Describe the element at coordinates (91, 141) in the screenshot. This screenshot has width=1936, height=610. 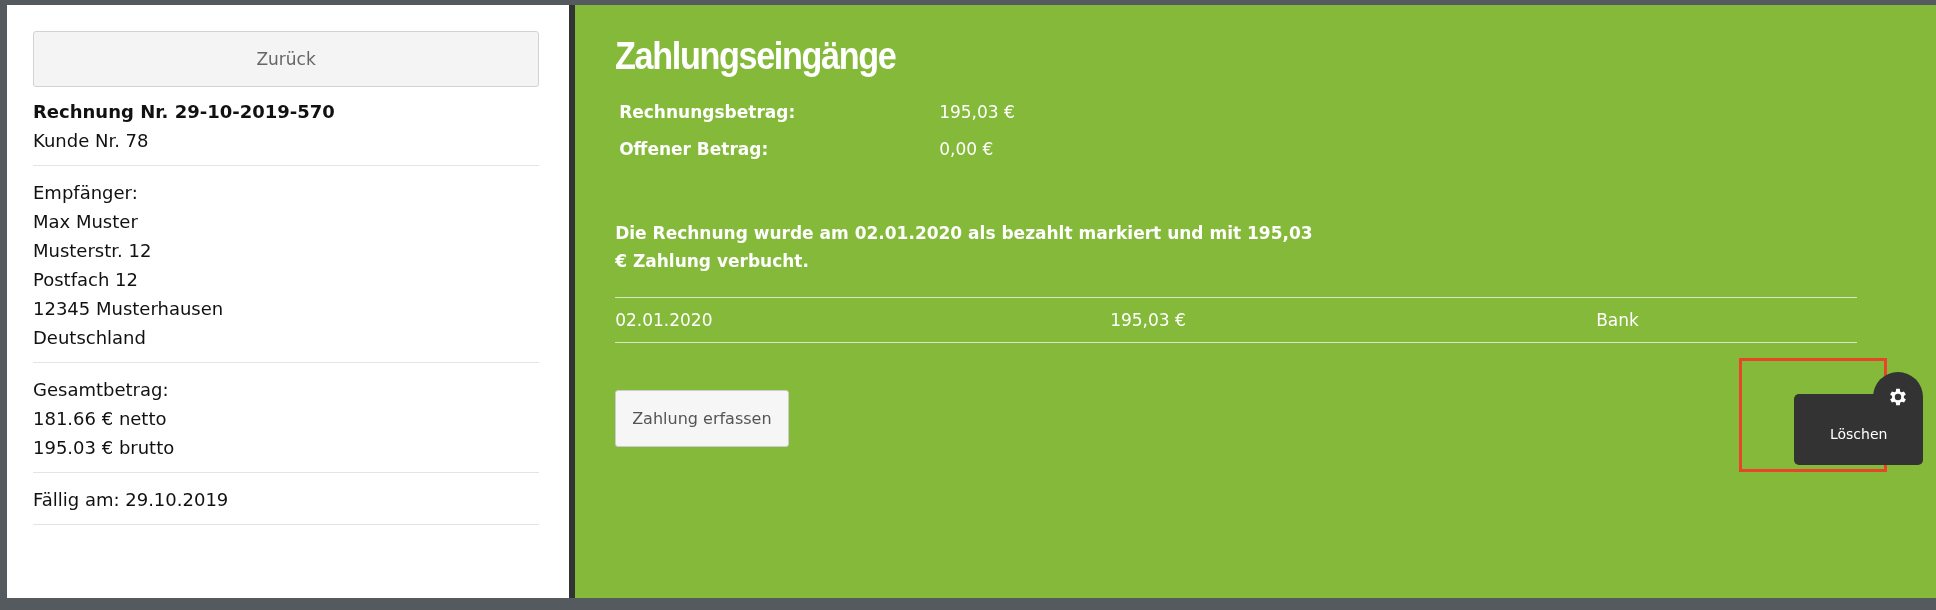
I see `customer-number: Kunde Nr. 78` at that location.